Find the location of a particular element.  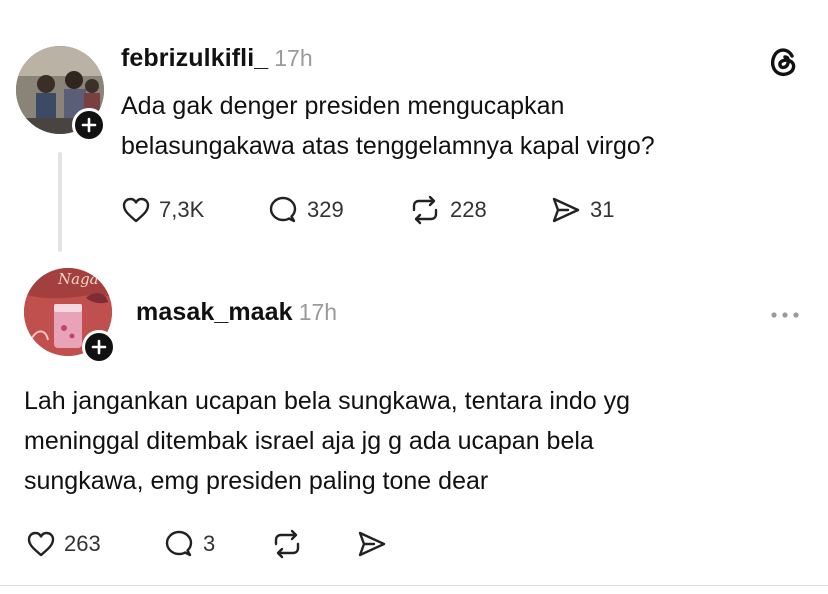

reply-repost-button is located at coordinates (287, 544).